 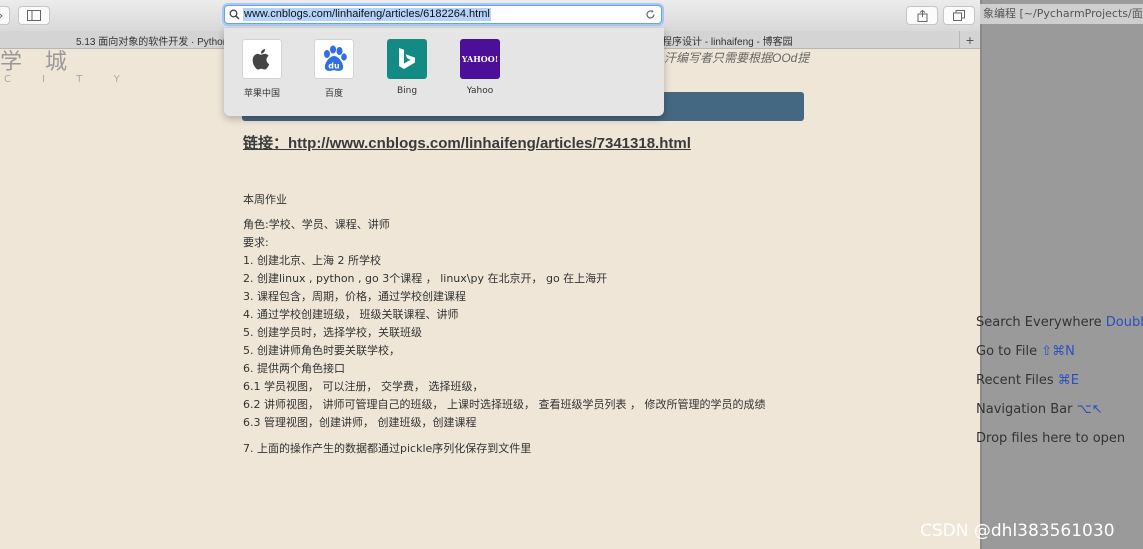 I want to click on yahoo-icon: YAHOO!, so click(x=480, y=59).